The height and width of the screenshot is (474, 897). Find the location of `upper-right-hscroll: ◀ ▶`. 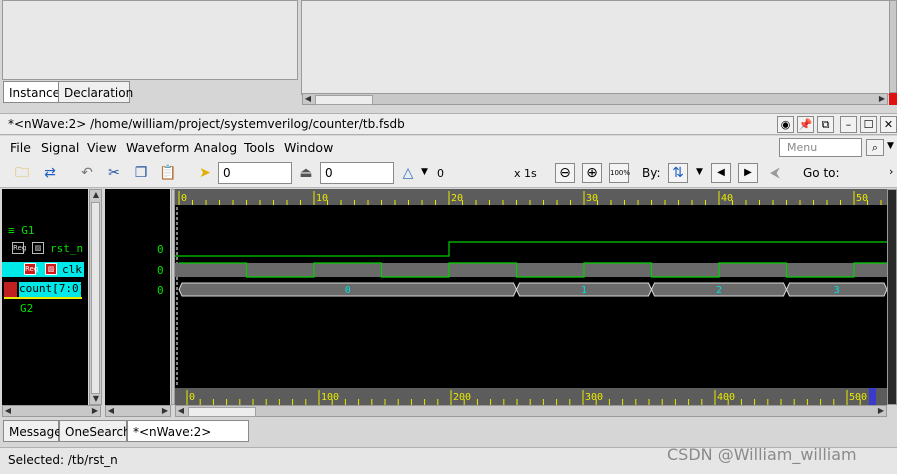

upper-right-hscroll: ◀ ▶ is located at coordinates (595, 99).